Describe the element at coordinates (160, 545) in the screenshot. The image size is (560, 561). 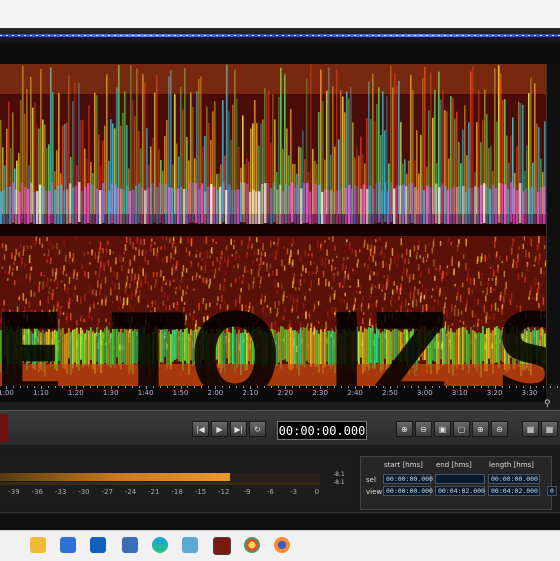
I see `edge-icon` at that location.